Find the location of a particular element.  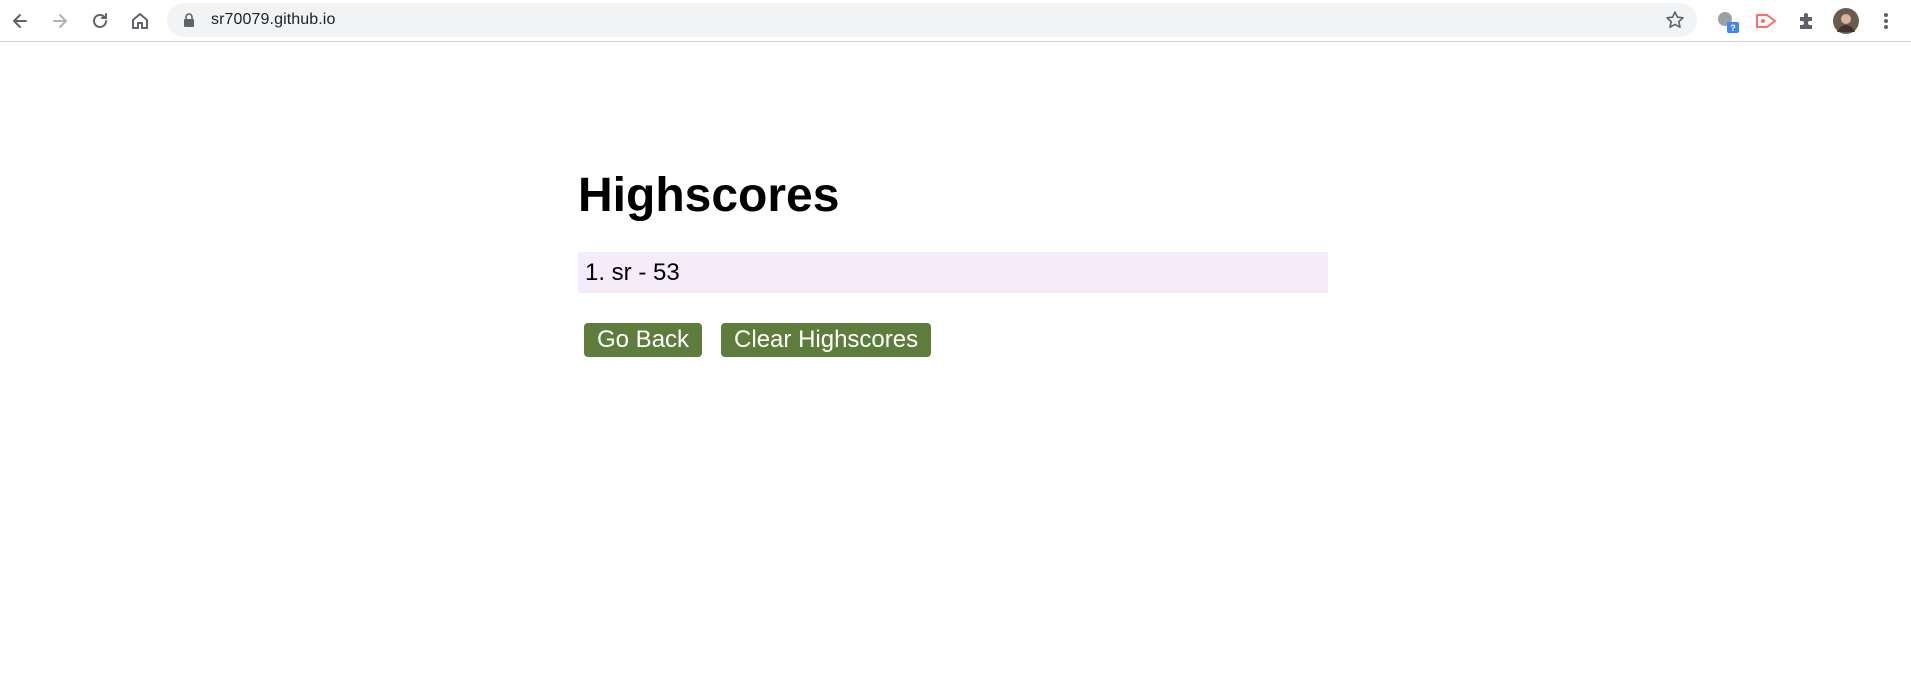

profile-button is located at coordinates (1846, 21).